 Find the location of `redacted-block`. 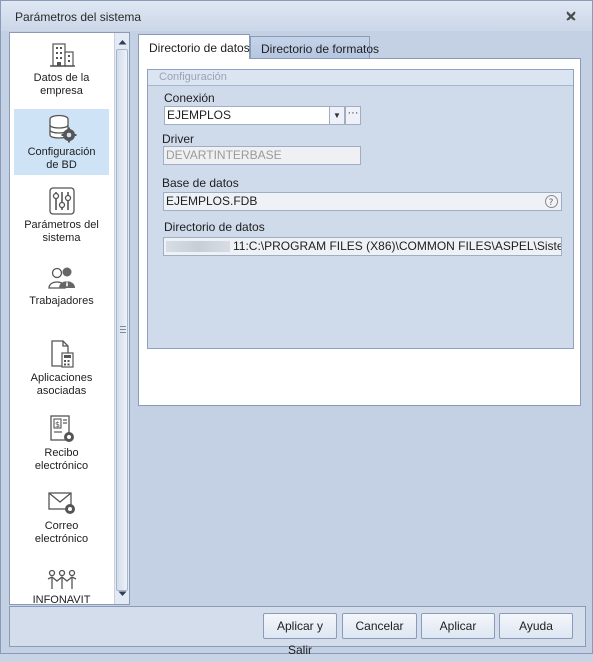

redacted-block is located at coordinates (198, 247).